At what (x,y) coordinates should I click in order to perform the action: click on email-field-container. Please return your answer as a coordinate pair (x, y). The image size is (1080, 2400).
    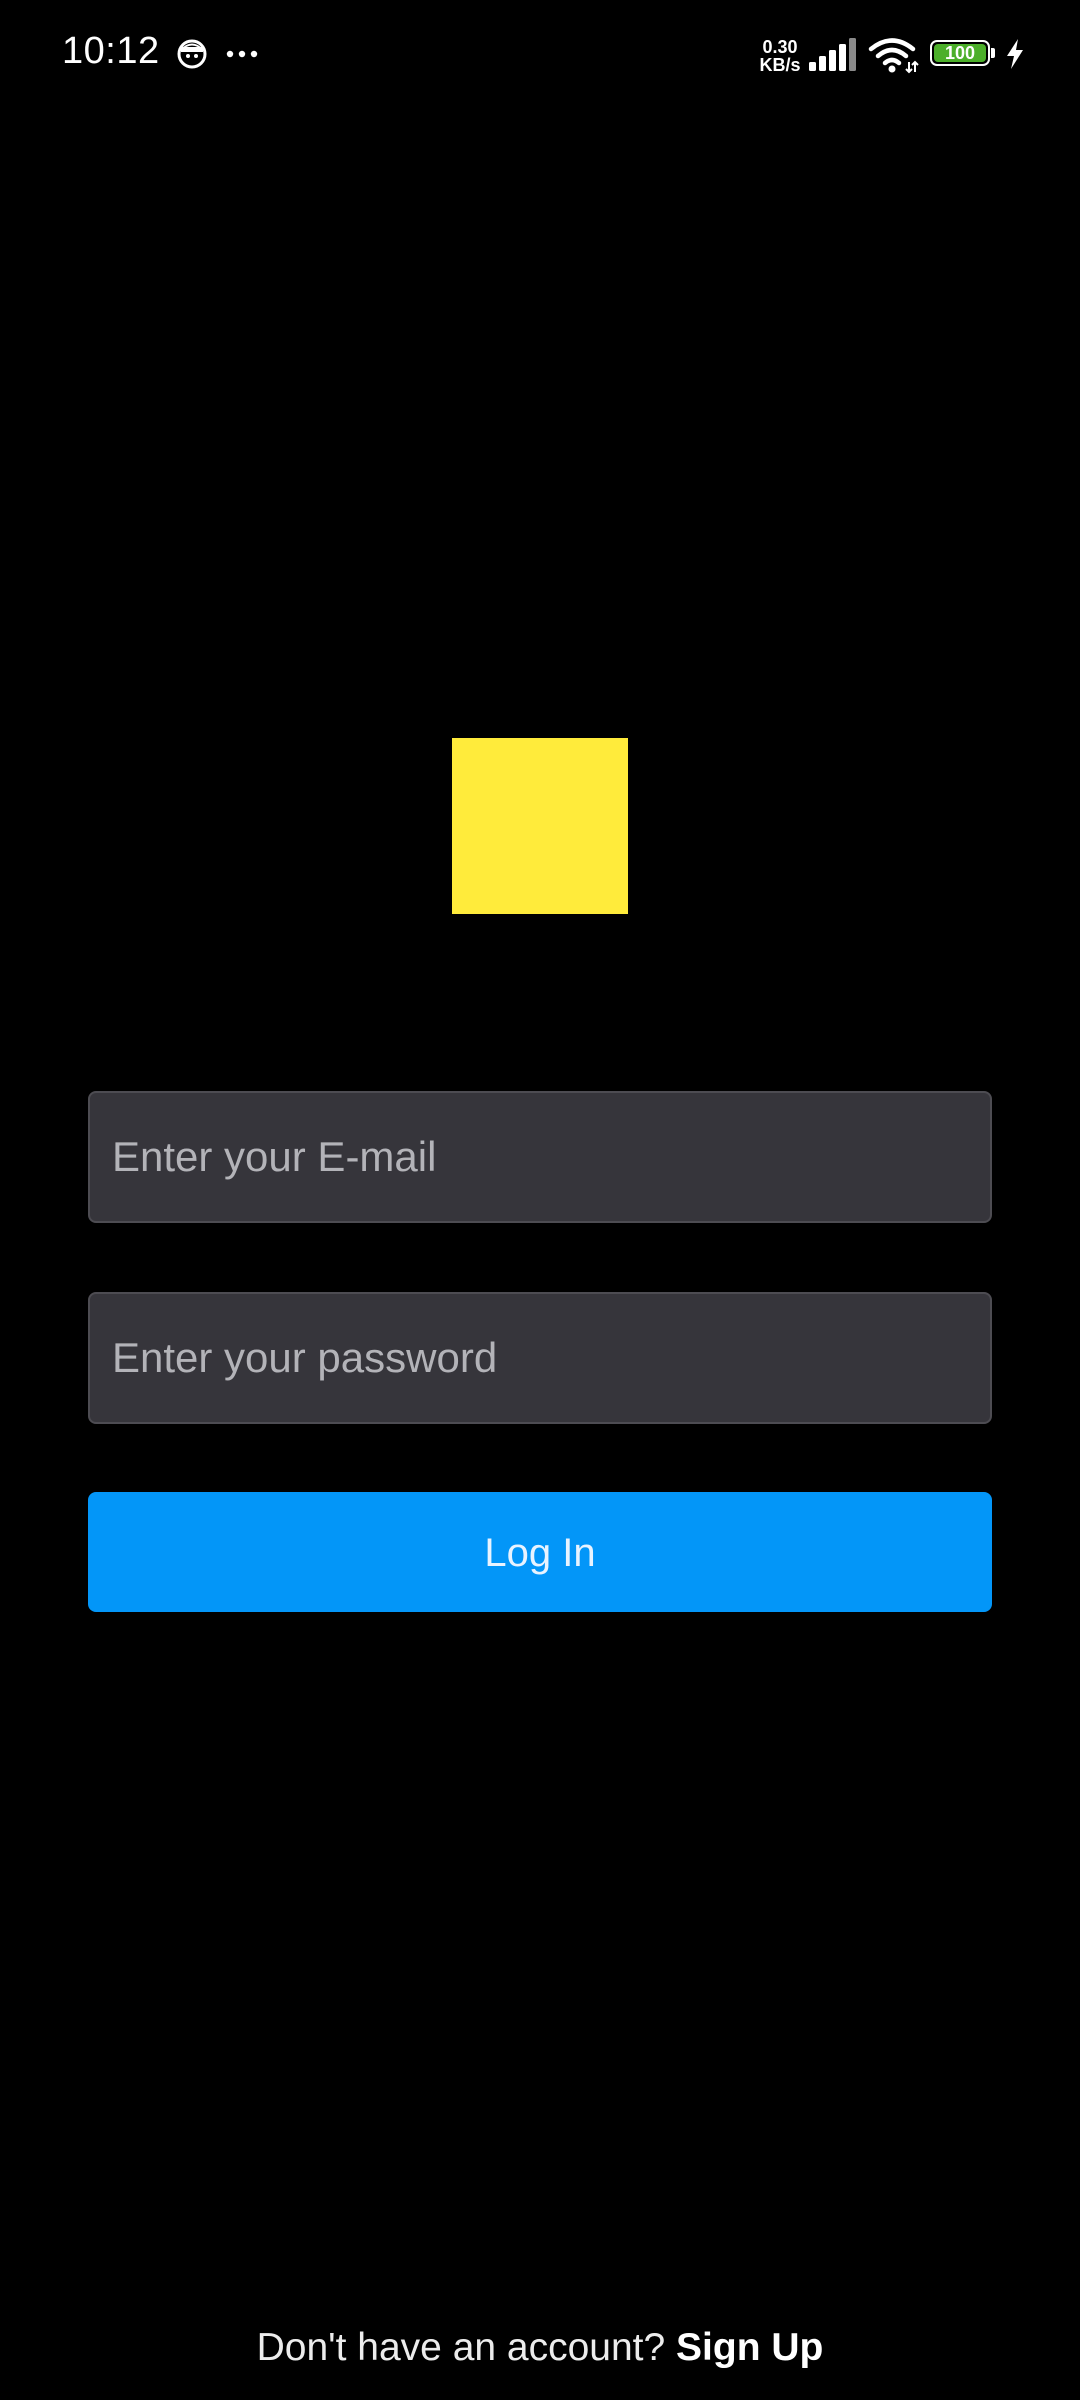
    Looking at the image, I should click on (540, 1157).